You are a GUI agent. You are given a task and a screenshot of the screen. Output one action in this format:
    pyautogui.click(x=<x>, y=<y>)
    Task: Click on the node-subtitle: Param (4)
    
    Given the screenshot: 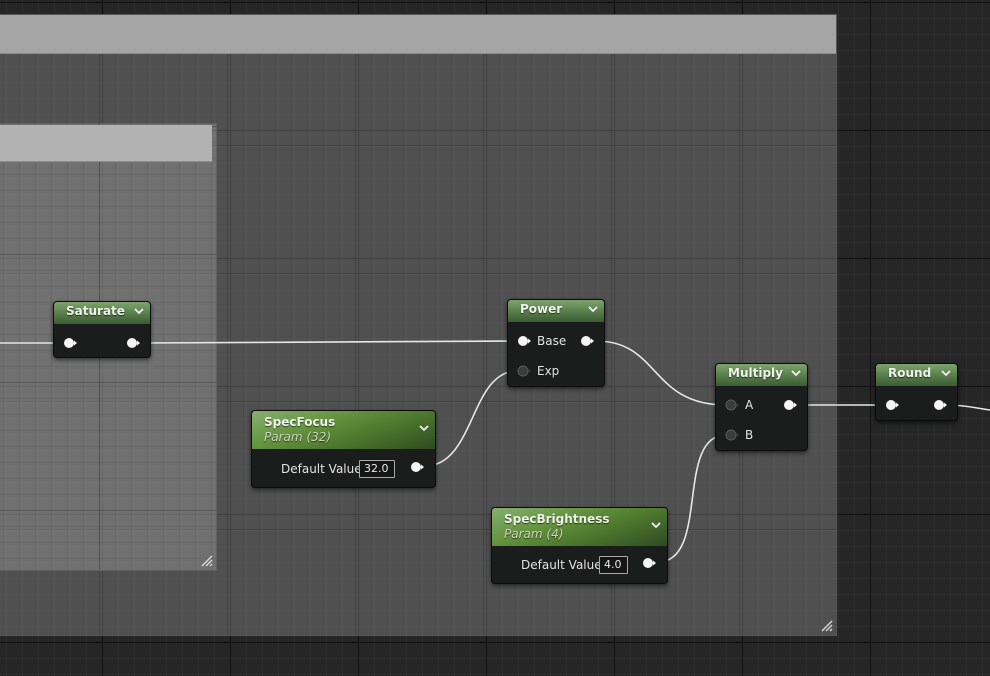 What is the action you would take?
    pyautogui.click(x=534, y=534)
    